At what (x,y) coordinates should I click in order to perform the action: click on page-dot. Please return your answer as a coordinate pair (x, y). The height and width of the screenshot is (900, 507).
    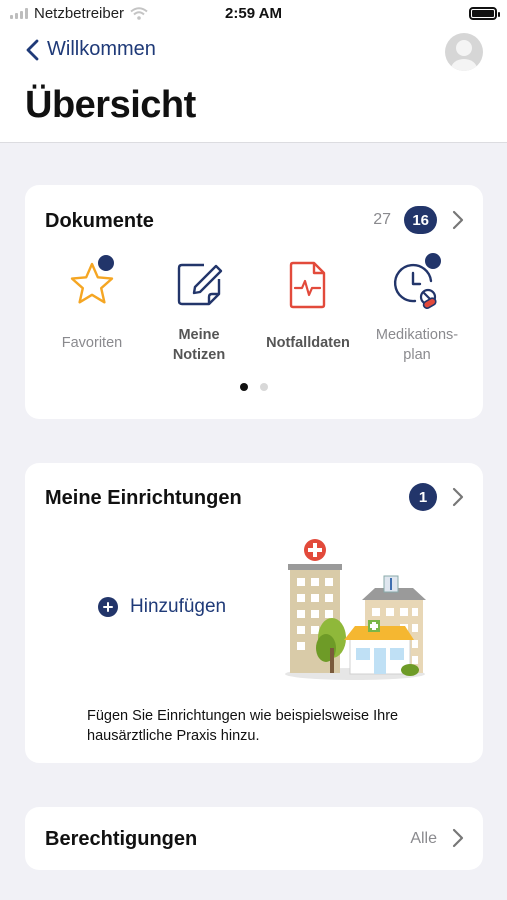
    Looking at the image, I should click on (264, 387).